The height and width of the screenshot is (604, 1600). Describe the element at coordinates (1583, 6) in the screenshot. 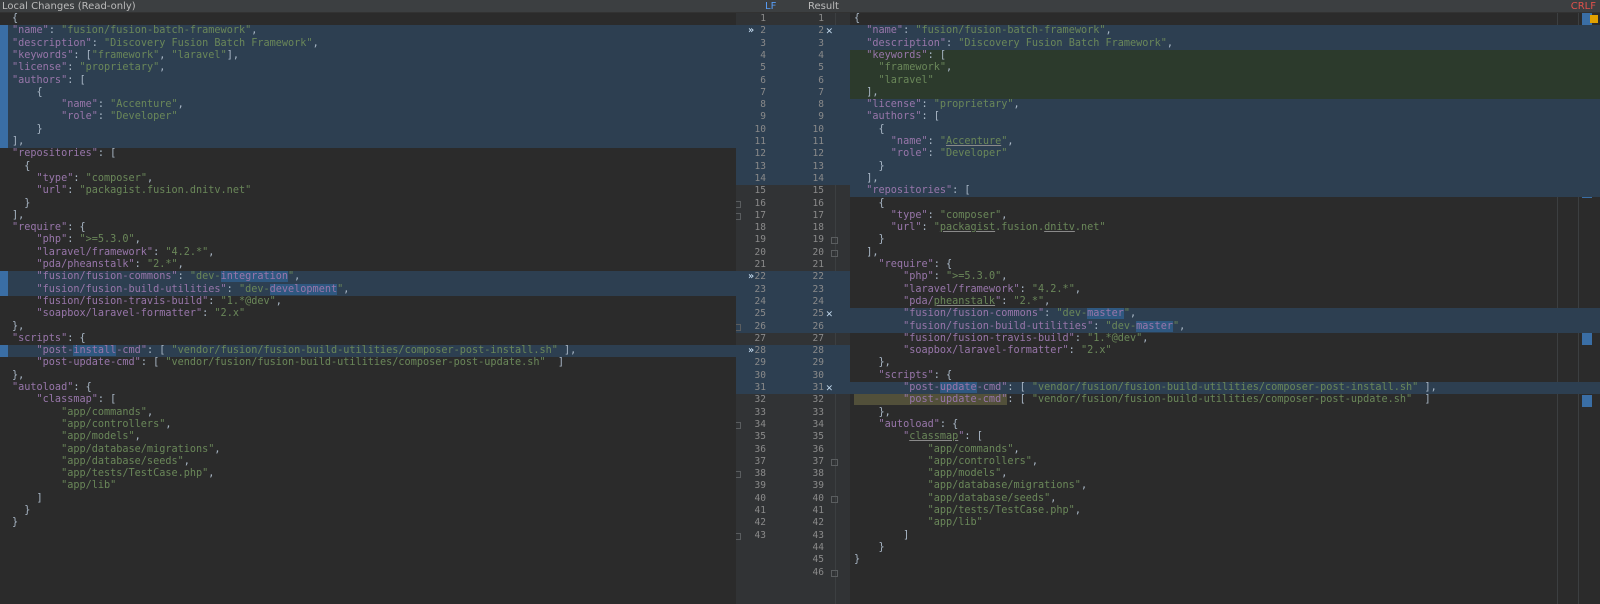

I see `line-separator-crlf: CRLF` at that location.